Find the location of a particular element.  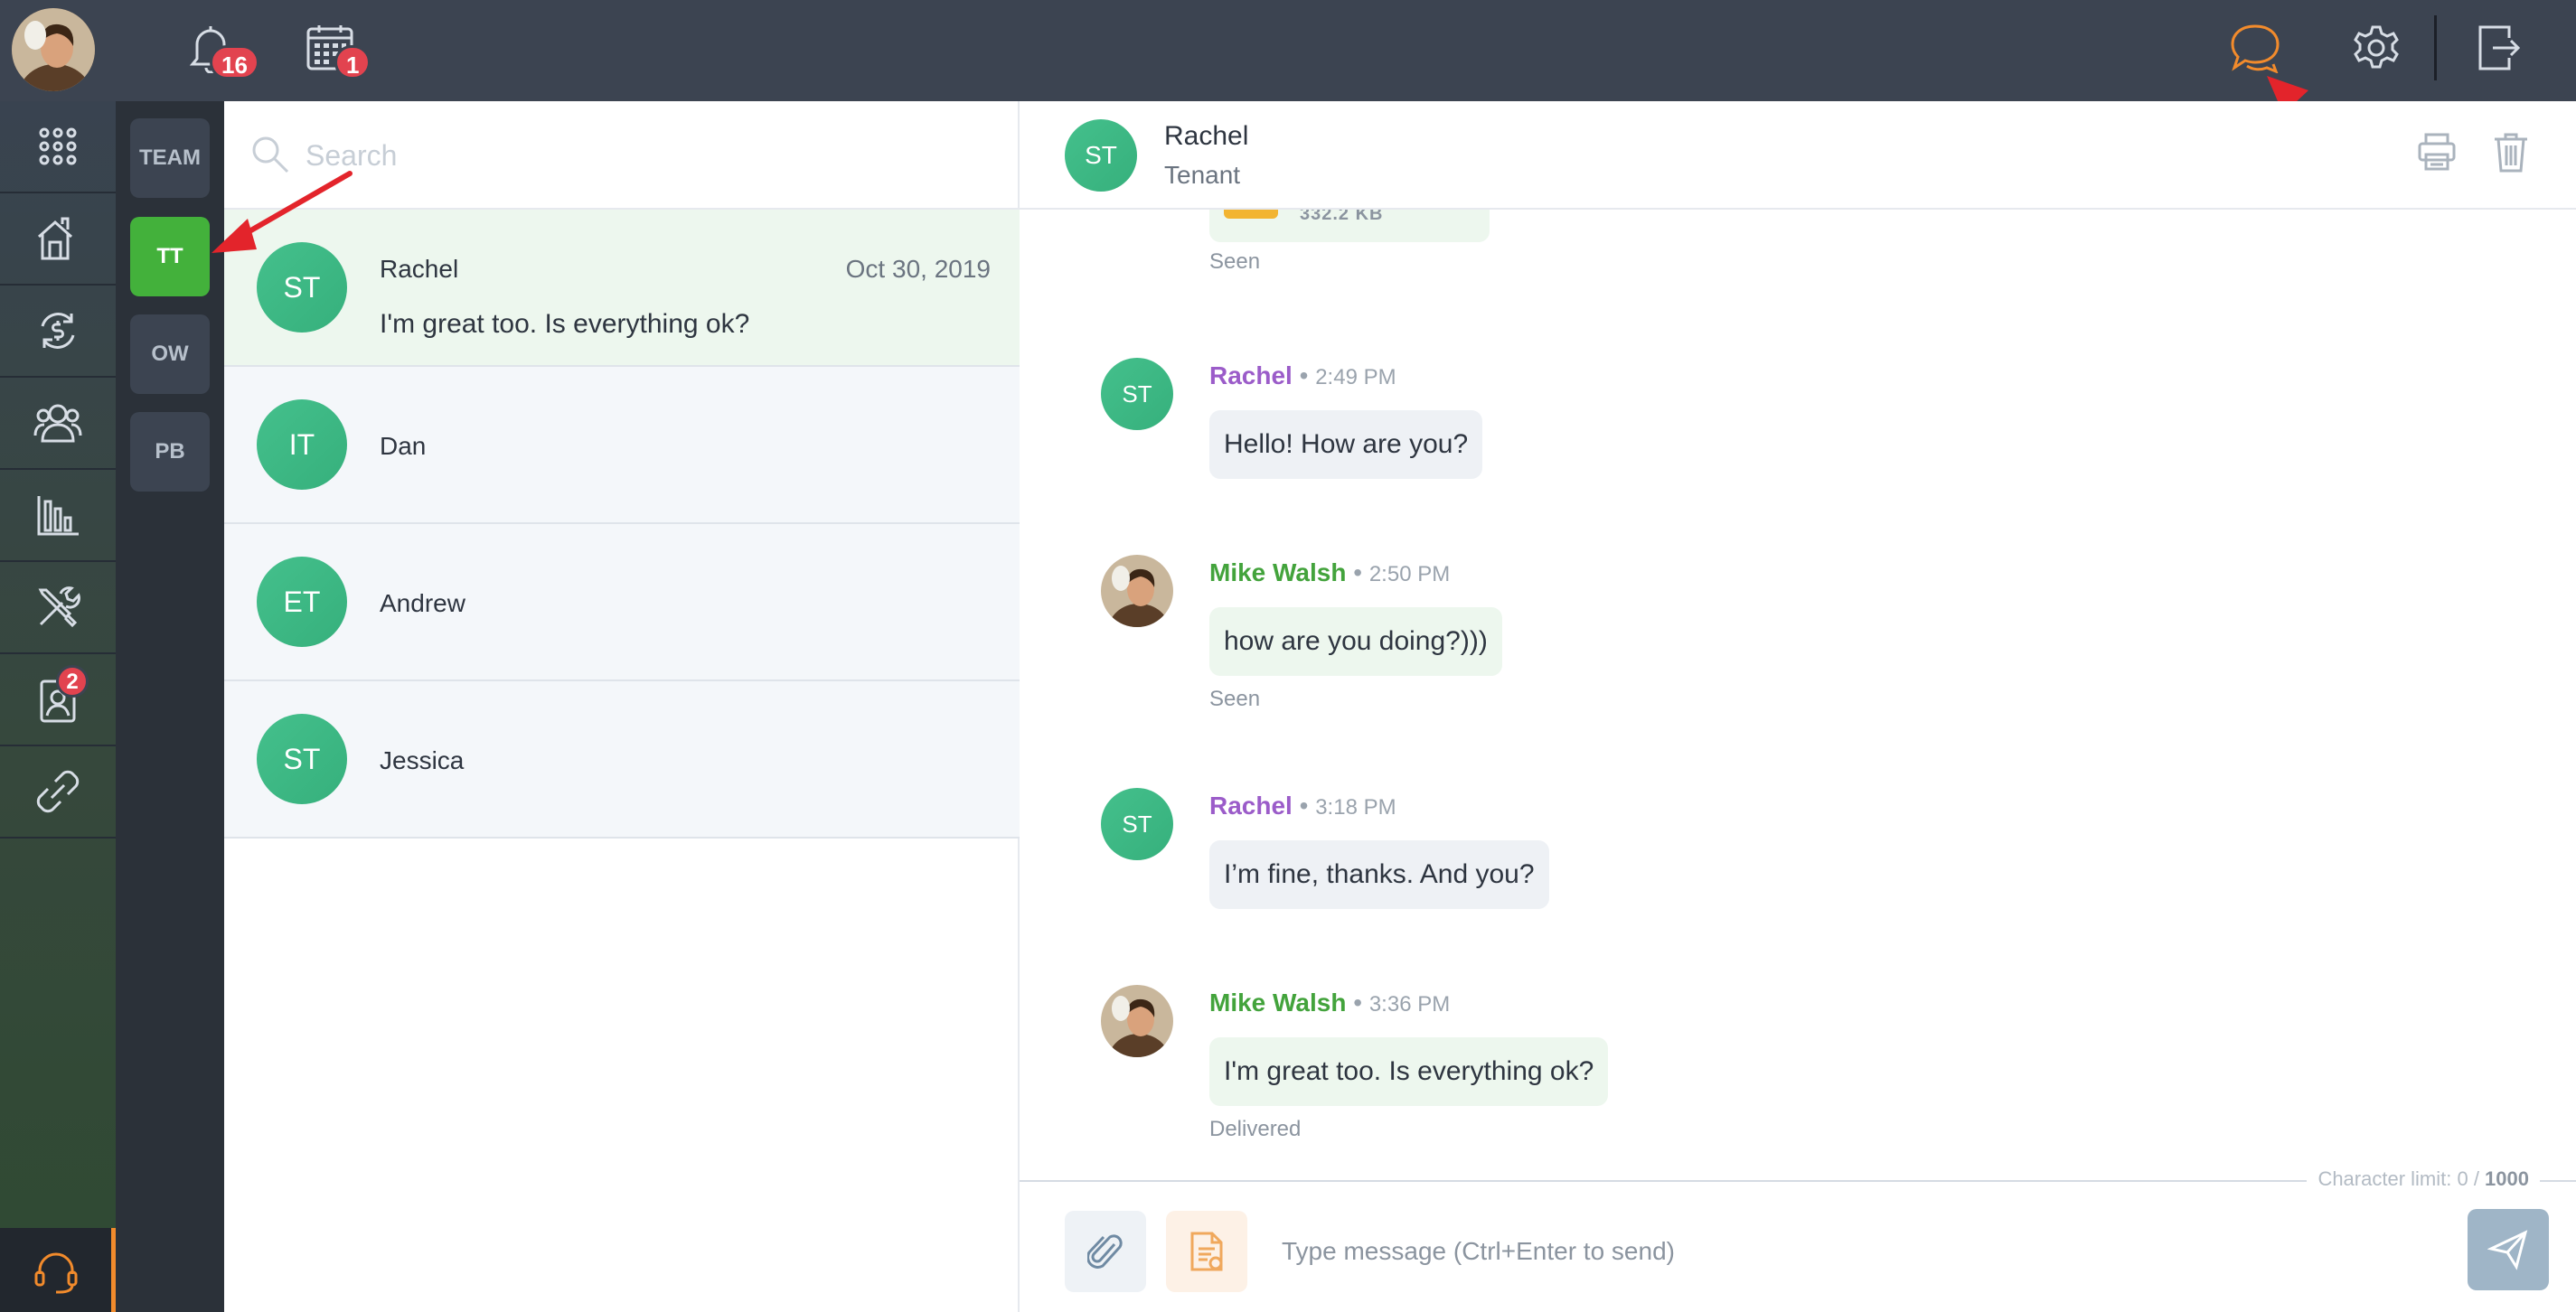

message-input is located at coordinates (1833, 1251).